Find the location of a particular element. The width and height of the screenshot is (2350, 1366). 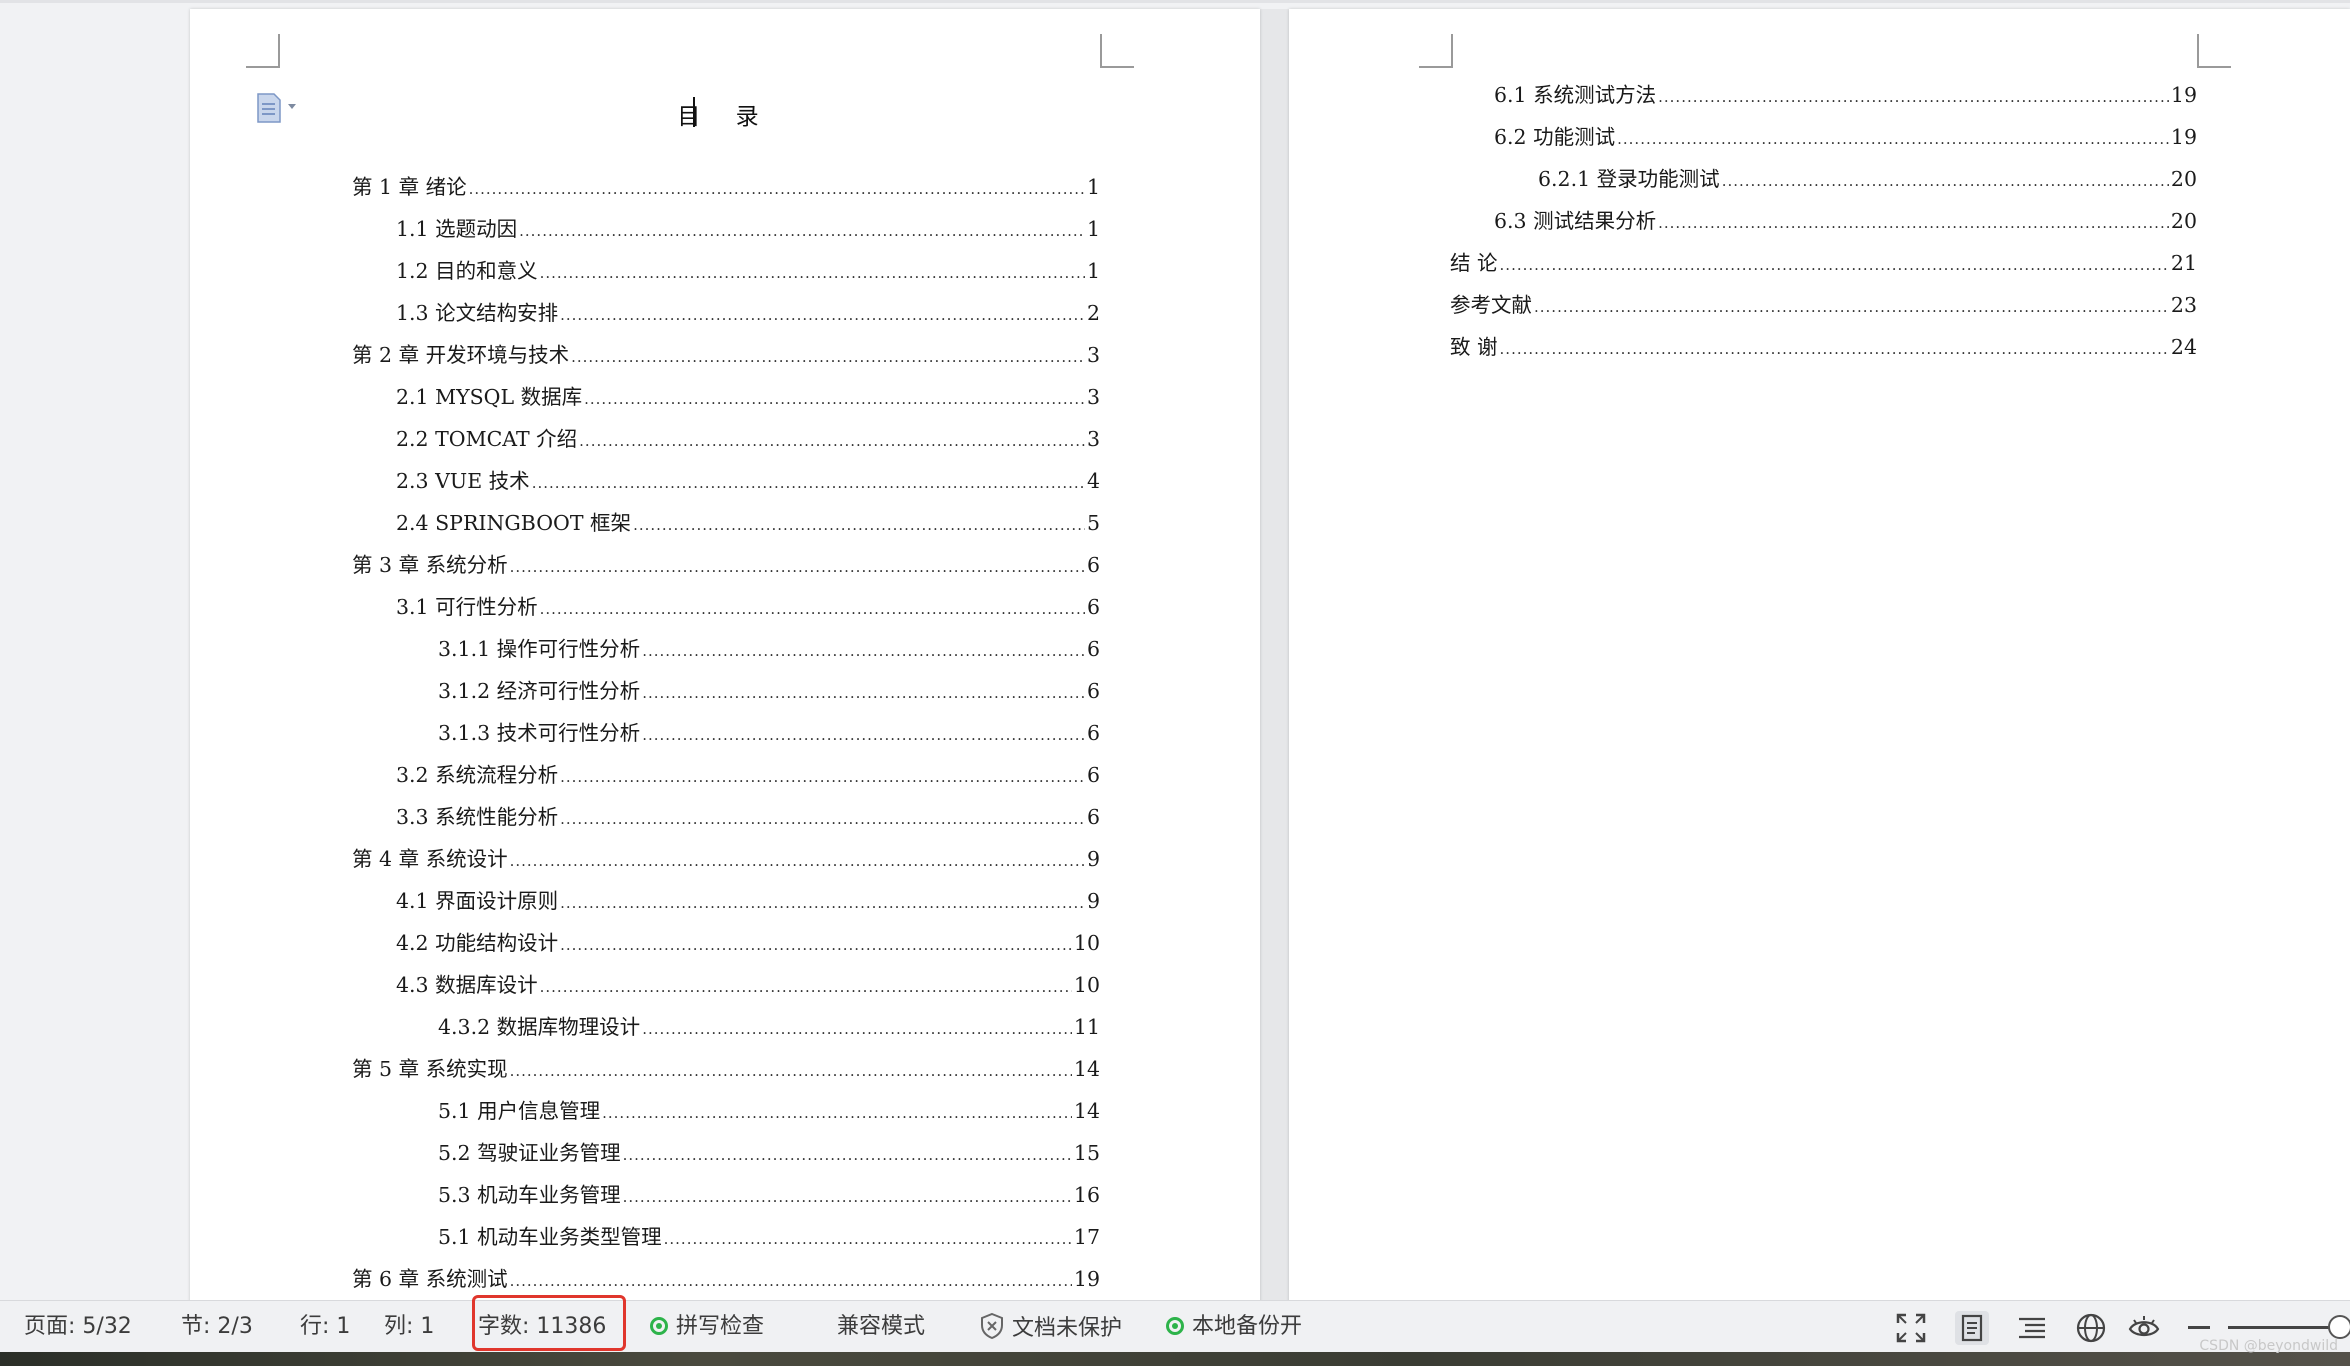

page-indicator: 页面: 5/32 is located at coordinates (78, 1327).